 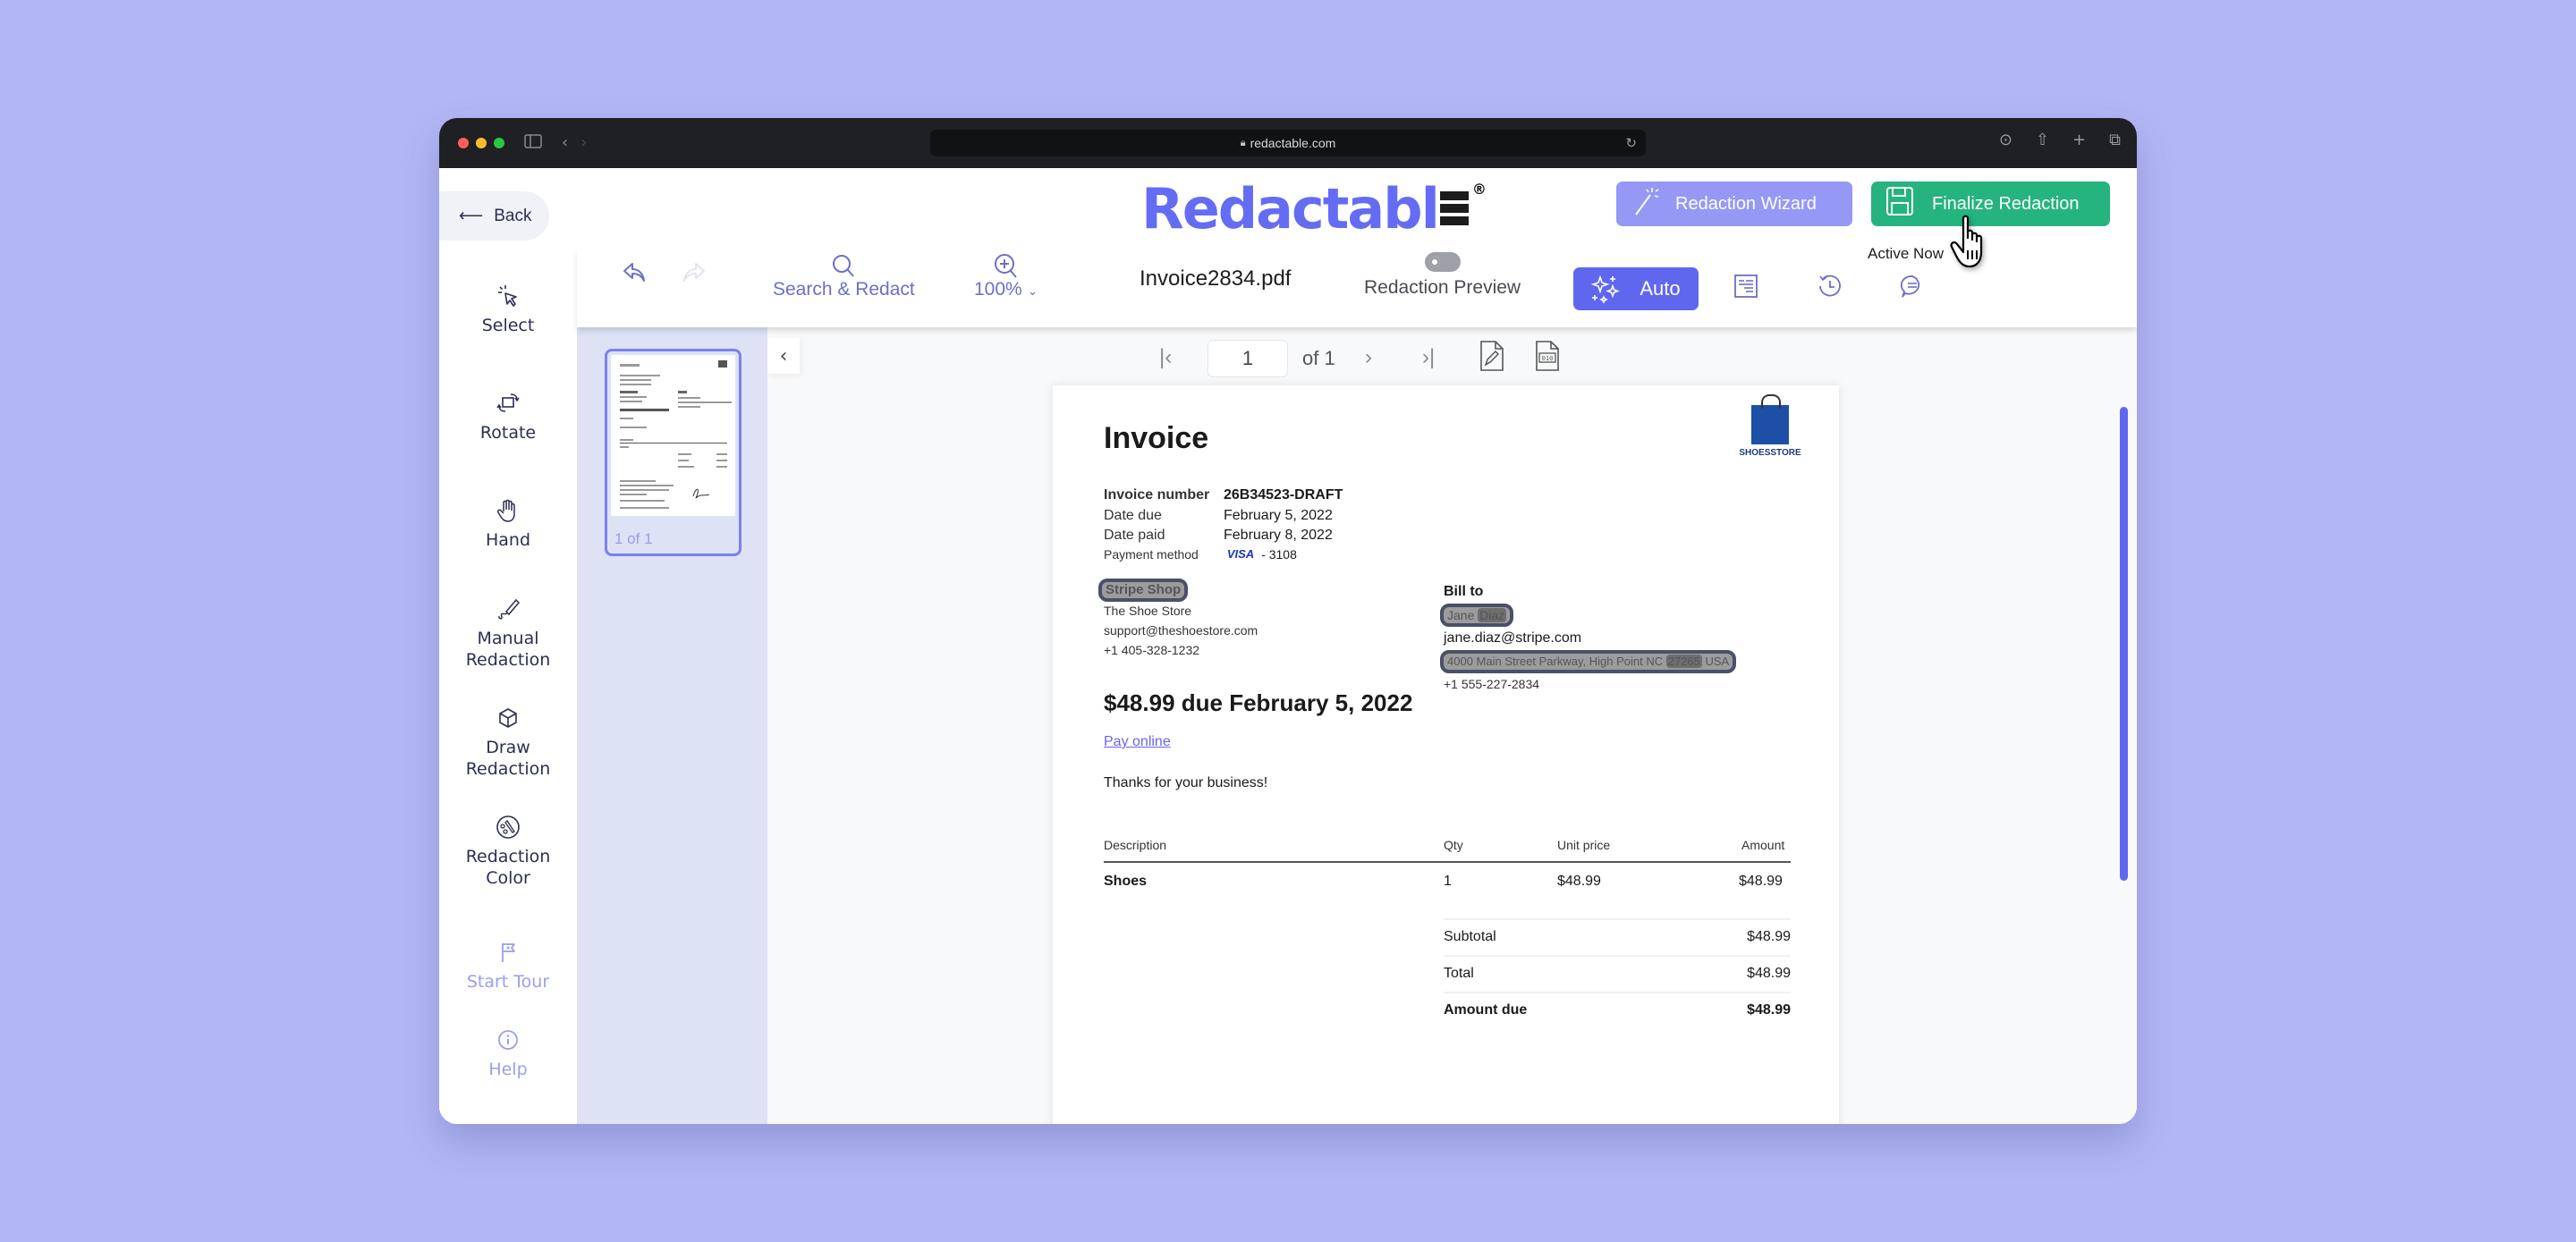 I want to click on redaction-box: Jane Diaz, so click(x=1477, y=616).